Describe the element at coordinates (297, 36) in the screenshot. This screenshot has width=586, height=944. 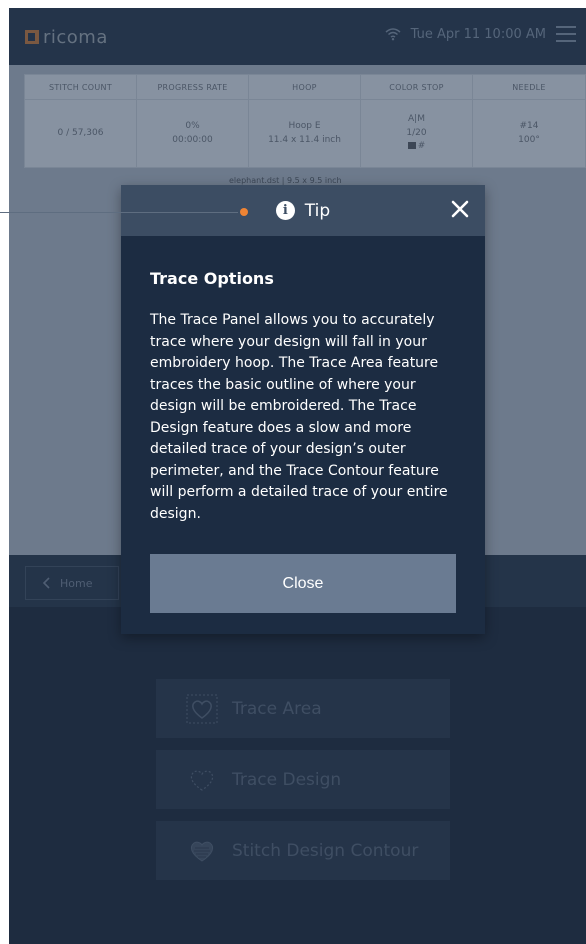
I see `top-bar: ricoma Tue Apr 11 10:00 AM` at that location.